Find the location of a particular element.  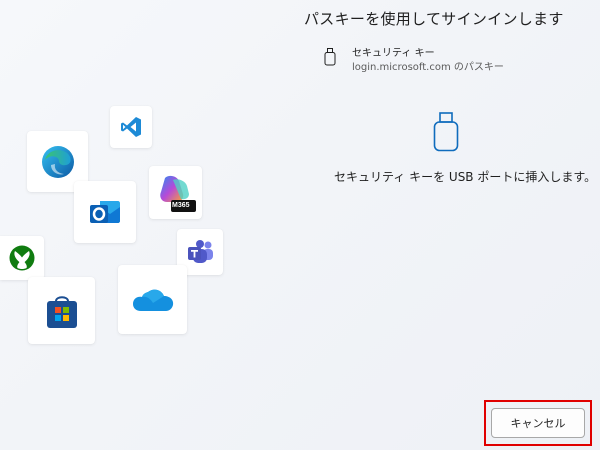

onedrive-icon is located at coordinates (152, 300).